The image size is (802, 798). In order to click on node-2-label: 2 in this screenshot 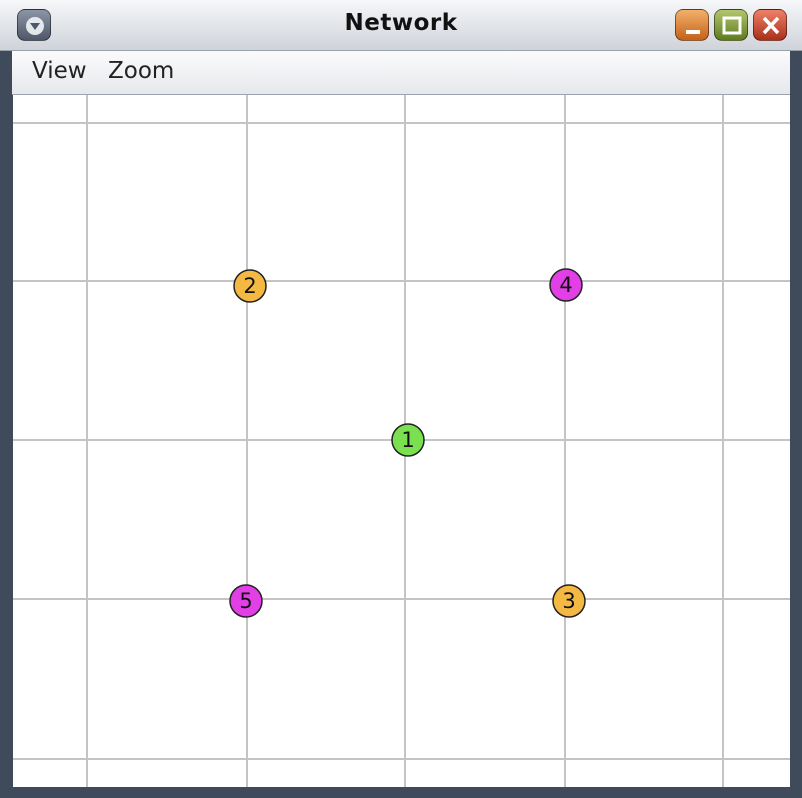, I will do `click(249, 286)`.